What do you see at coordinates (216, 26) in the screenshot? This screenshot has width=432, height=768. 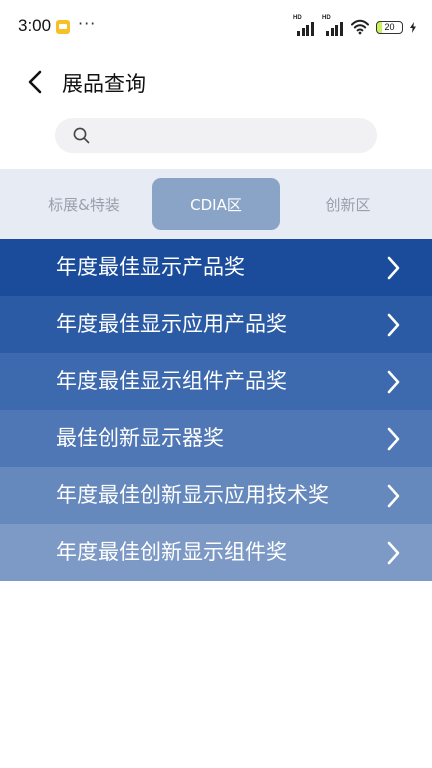 I see `status-bar: 3:00 ··· HD HD 20` at bounding box center [216, 26].